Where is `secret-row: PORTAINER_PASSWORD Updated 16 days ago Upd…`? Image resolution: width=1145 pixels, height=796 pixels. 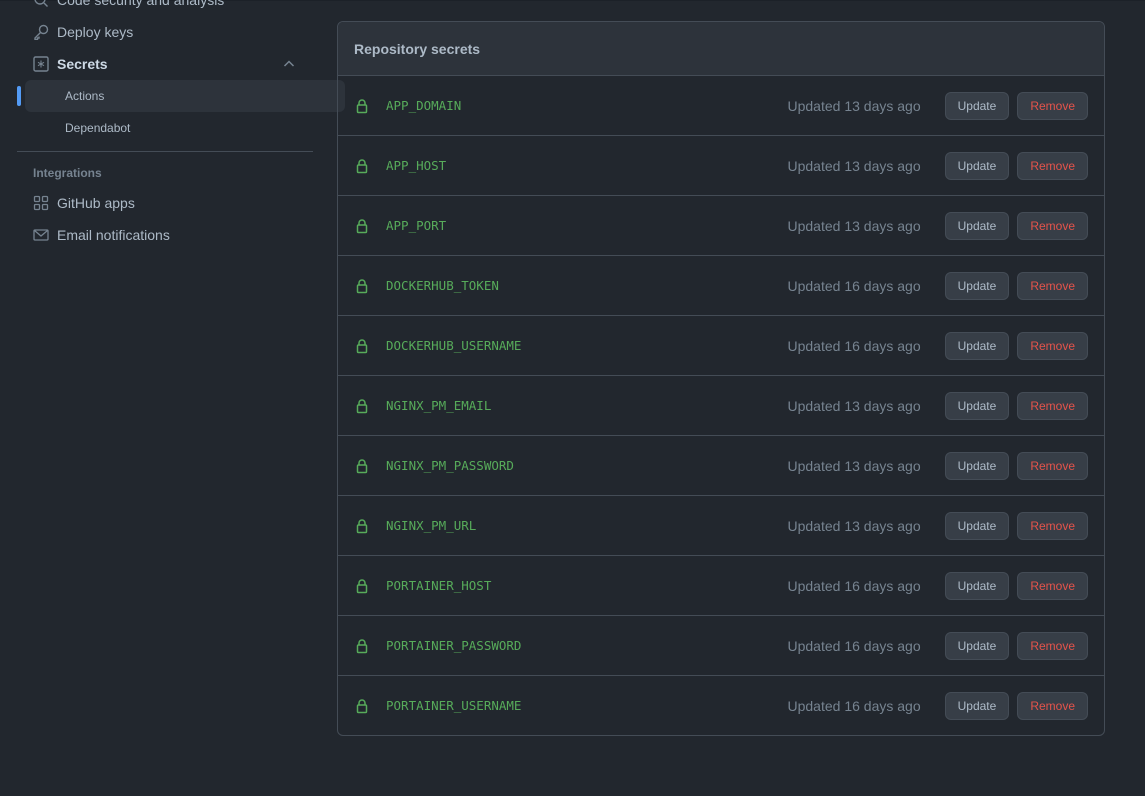
secret-row: PORTAINER_PASSWORD Updated 16 days ago Upd… is located at coordinates (721, 645).